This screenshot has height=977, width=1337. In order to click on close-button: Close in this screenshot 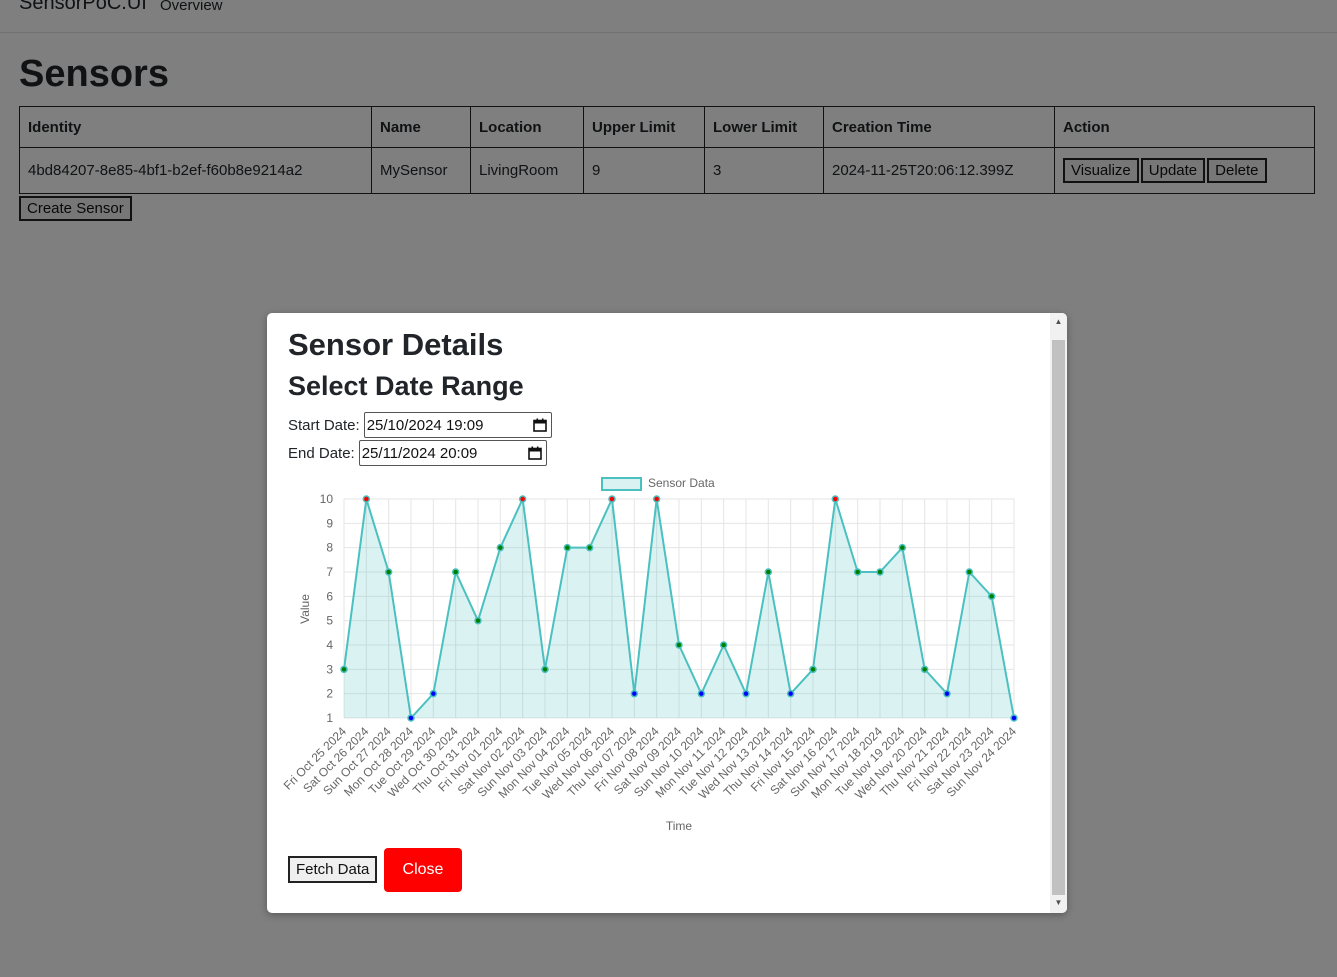, I will do `click(423, 870)`.